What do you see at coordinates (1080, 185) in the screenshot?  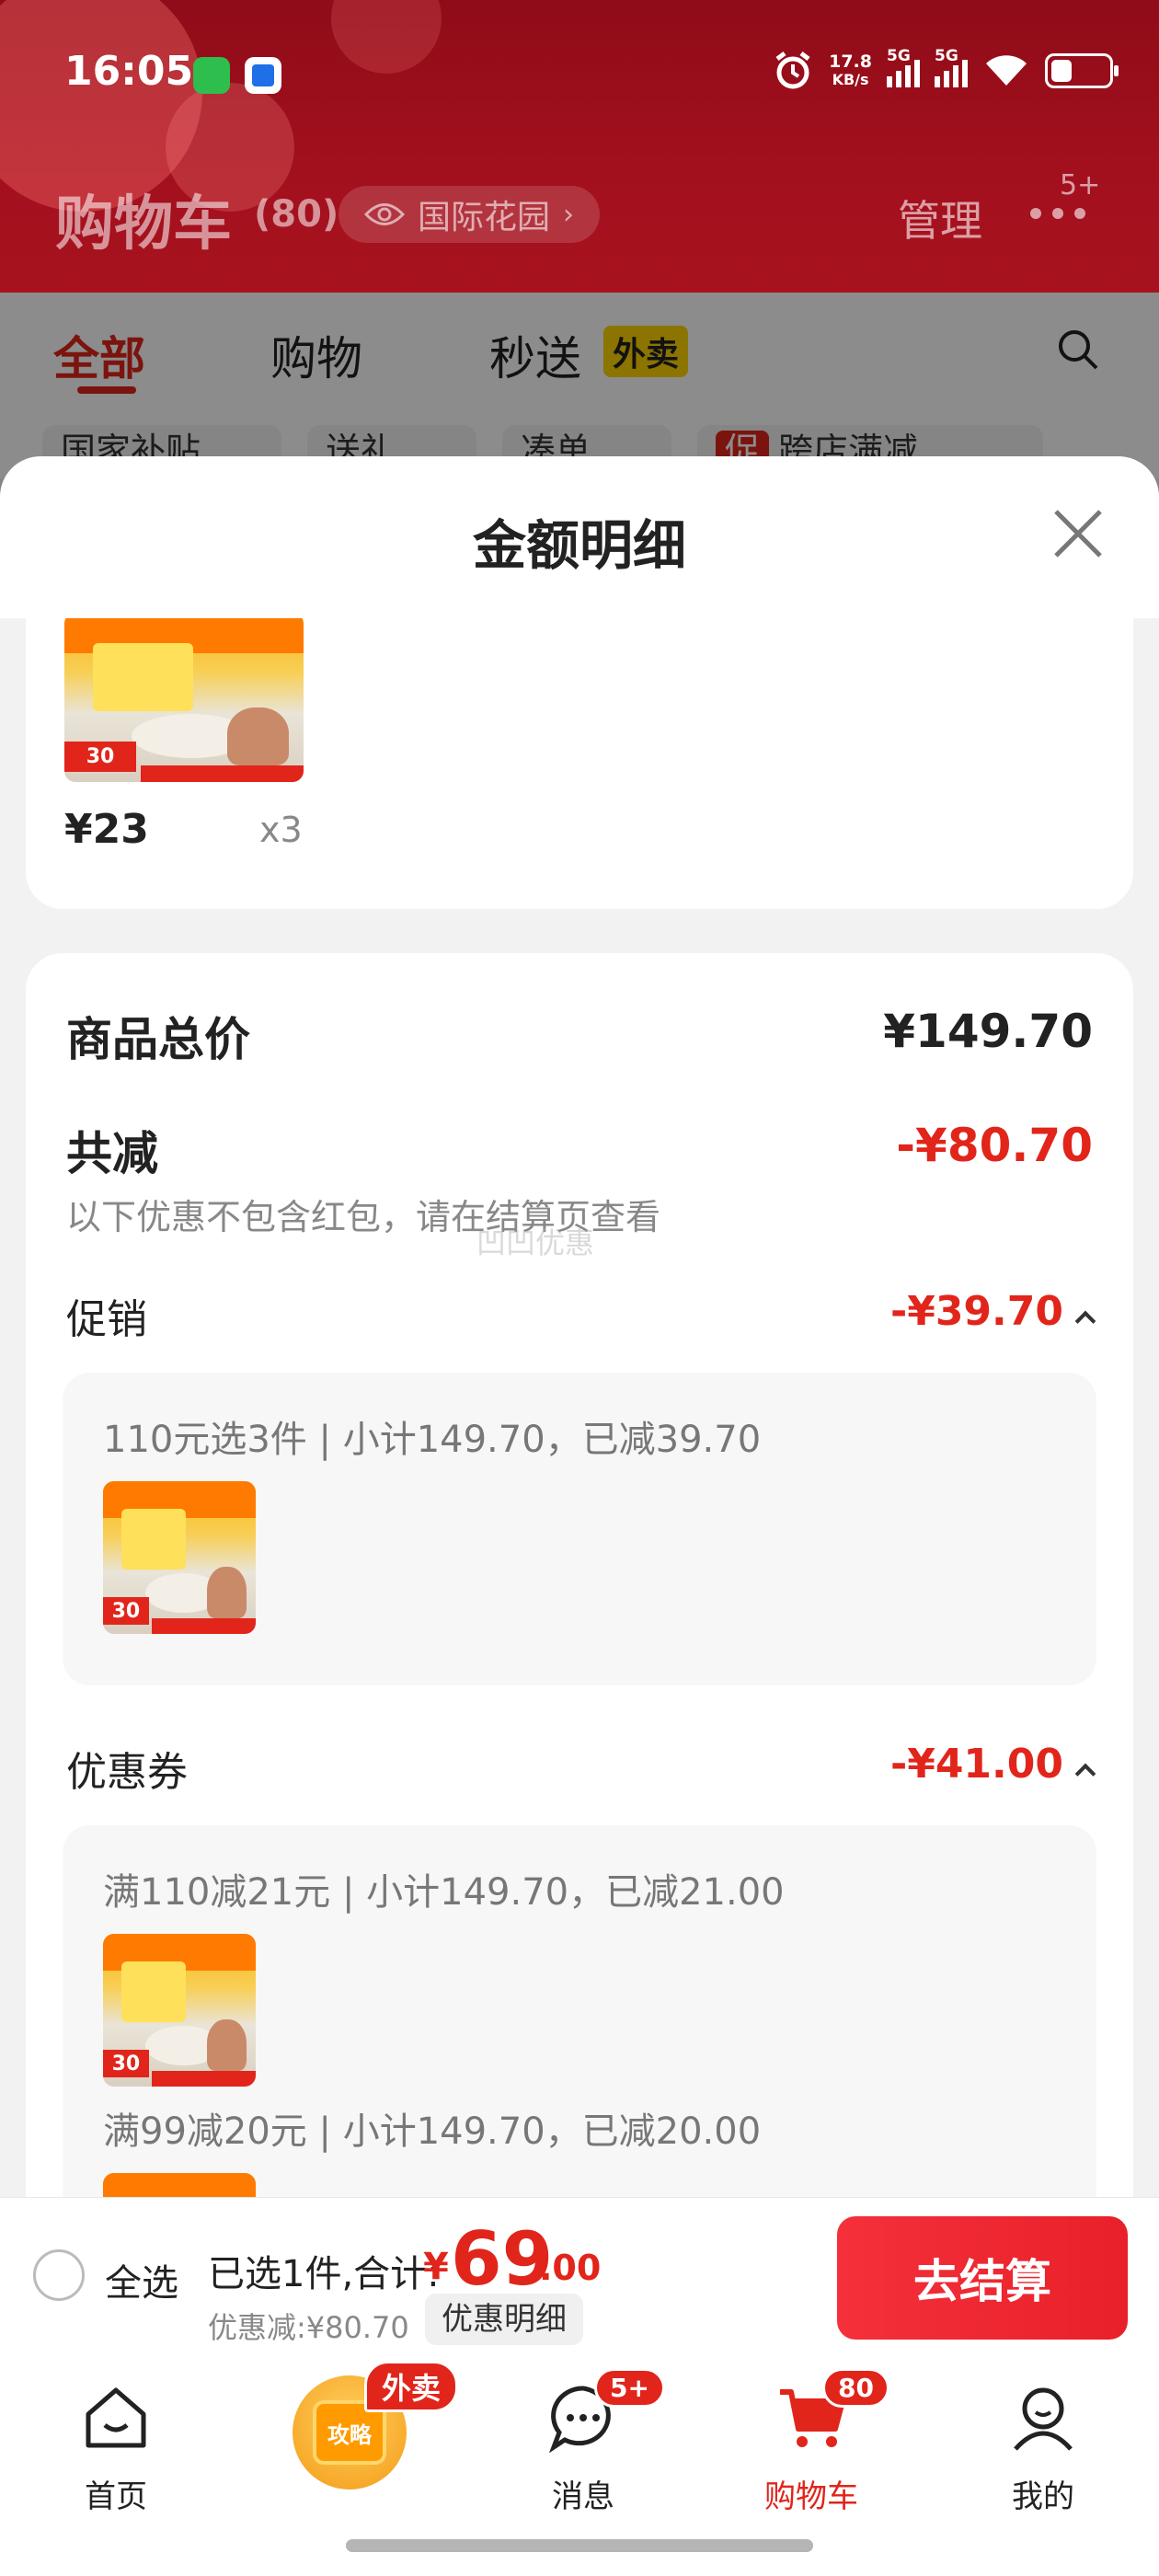 I see `more-badge: 5+` at bounding box center [1080, 185].